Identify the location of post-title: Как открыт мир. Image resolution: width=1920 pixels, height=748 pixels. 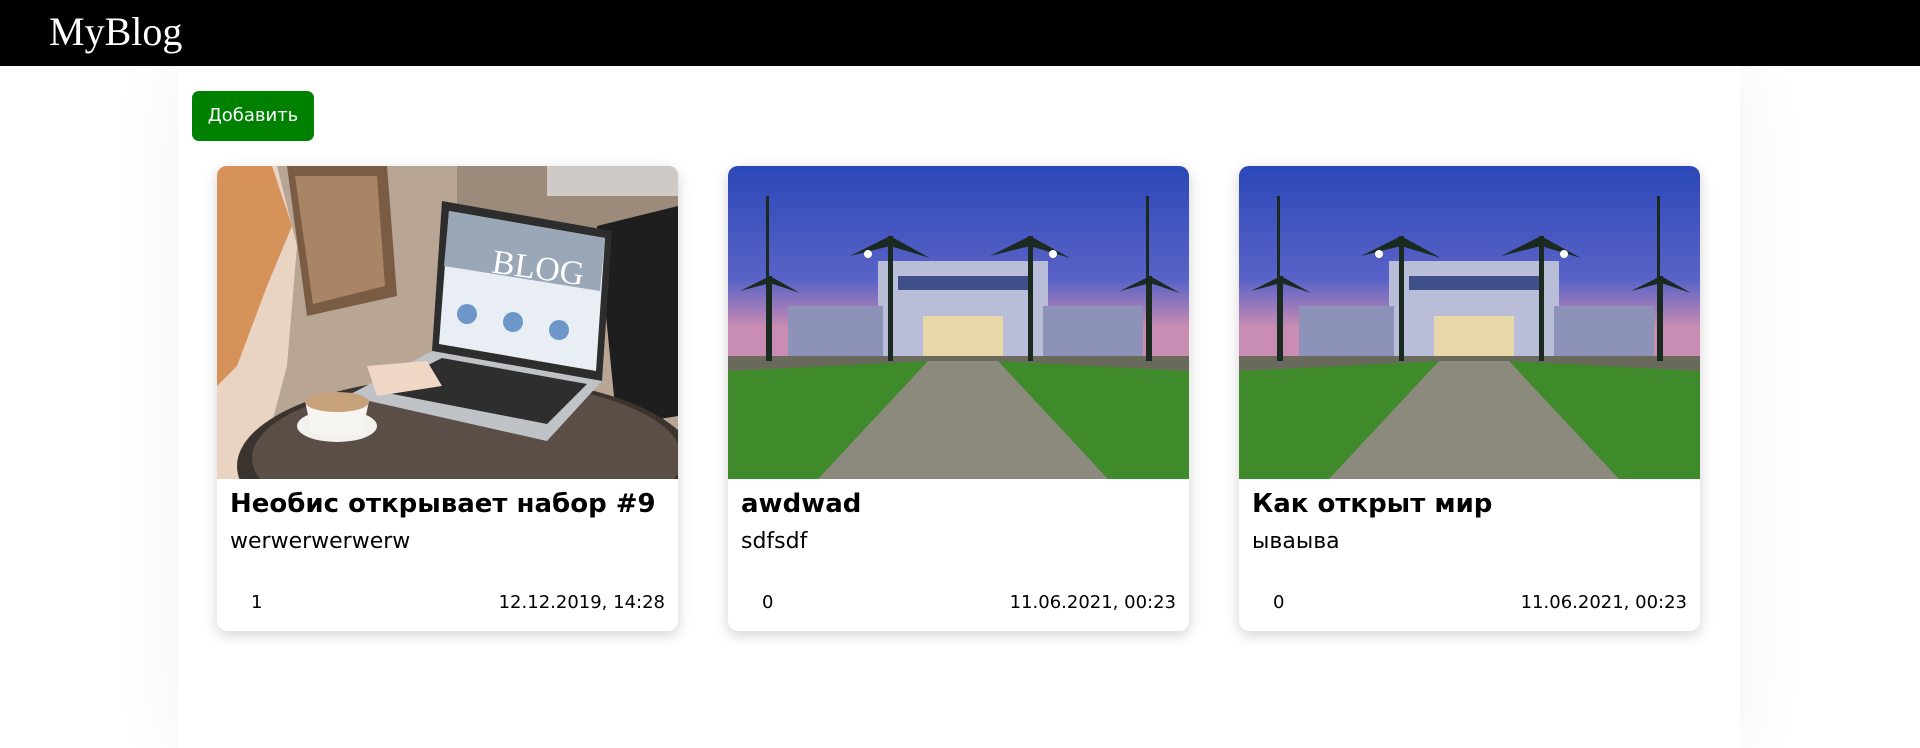
(1372, 504).